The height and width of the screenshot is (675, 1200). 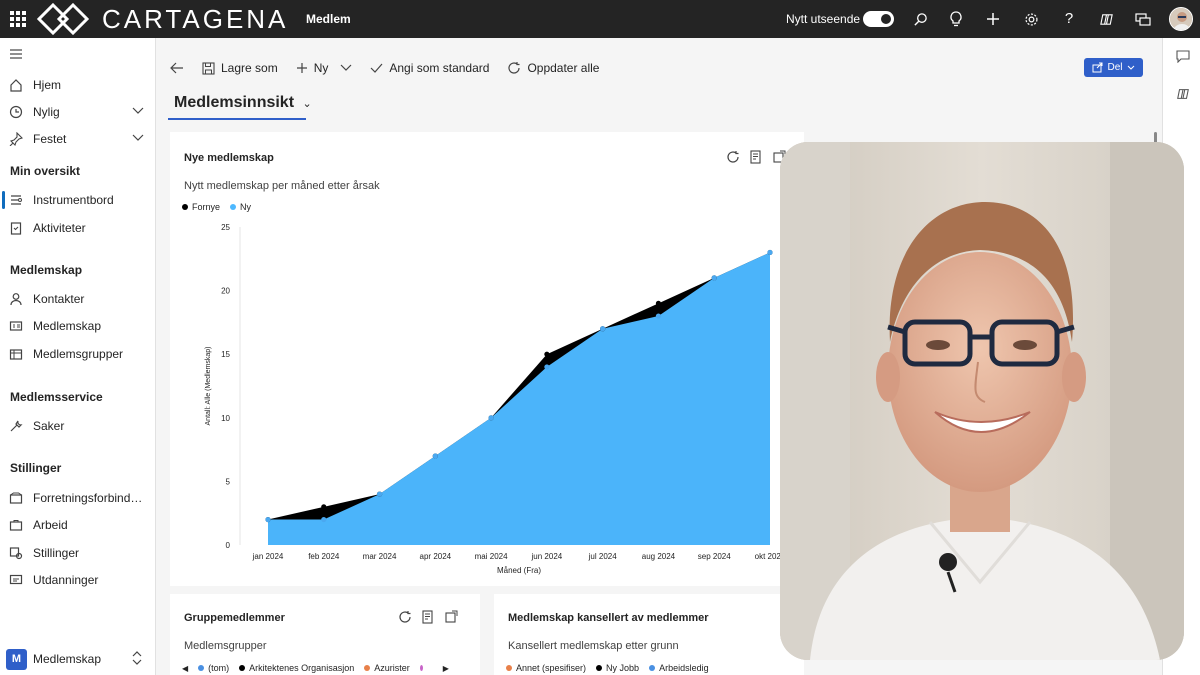 I want to click on new-look-toggle, so click(x=878, y=19).